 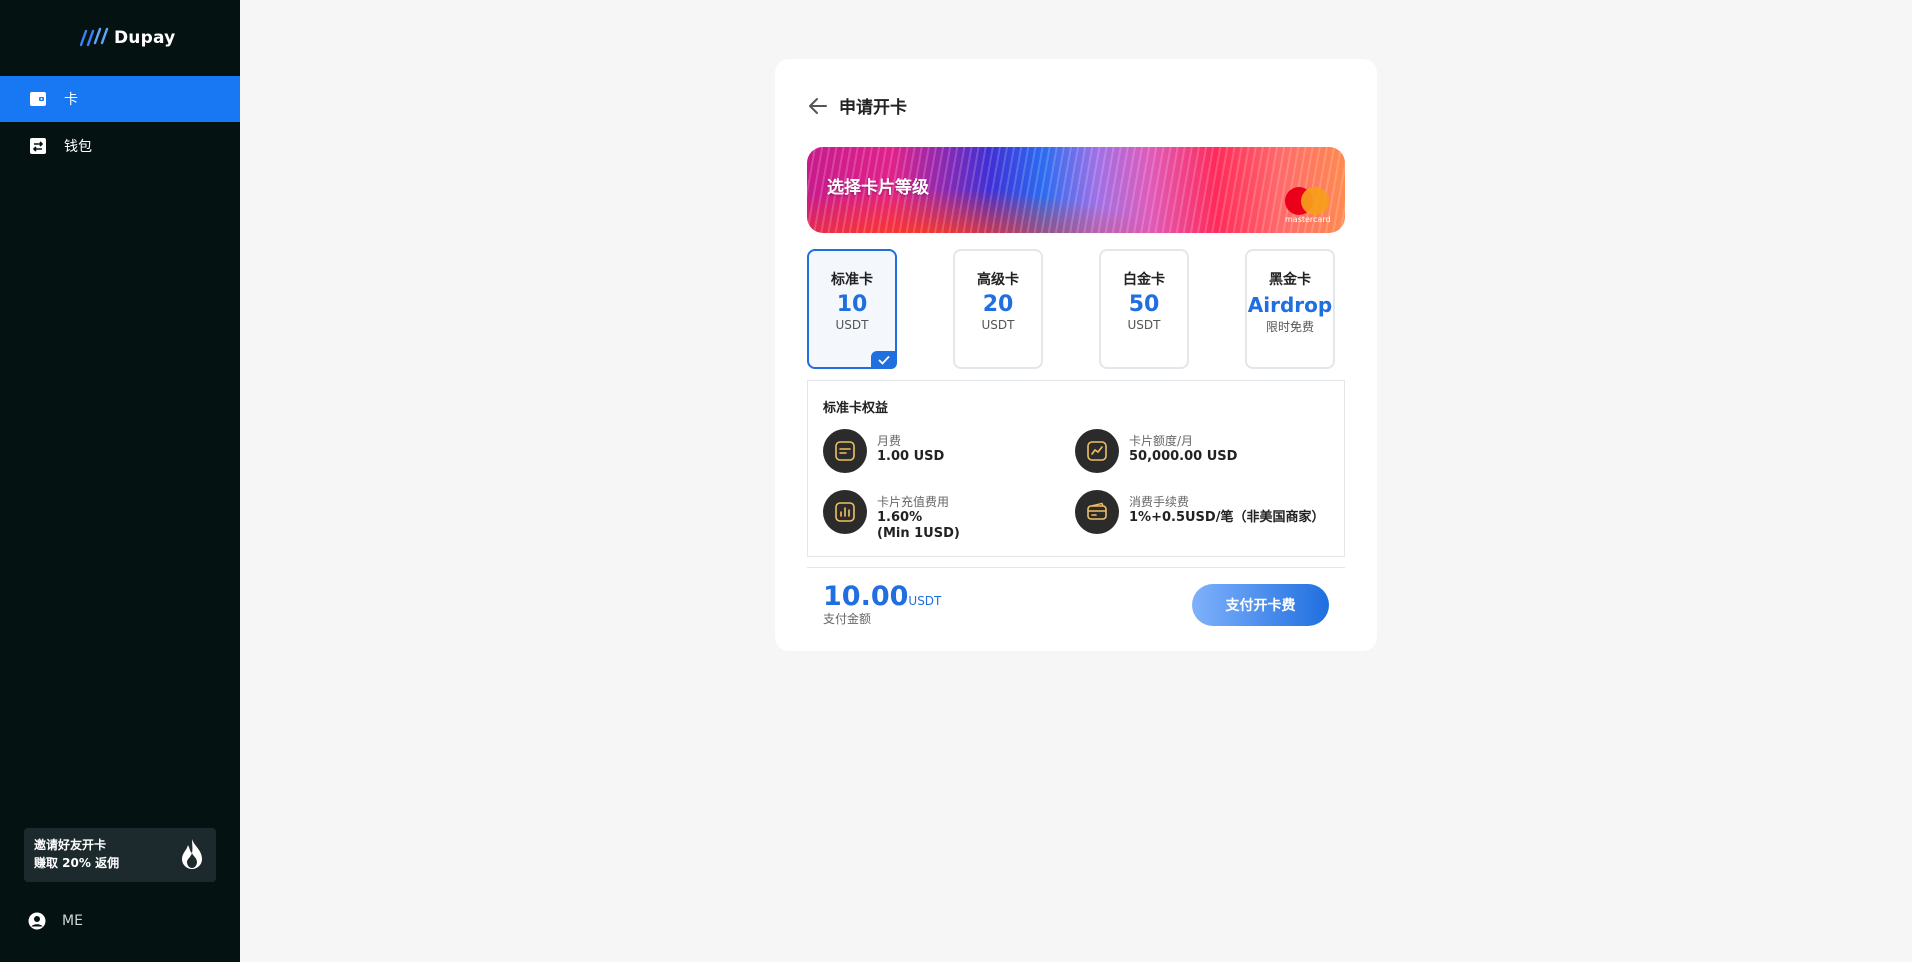 What do you see at coordinates (852, 280) in the screenshot?
I see `tier-name: 标准卡` at bounding box center [852, 280].